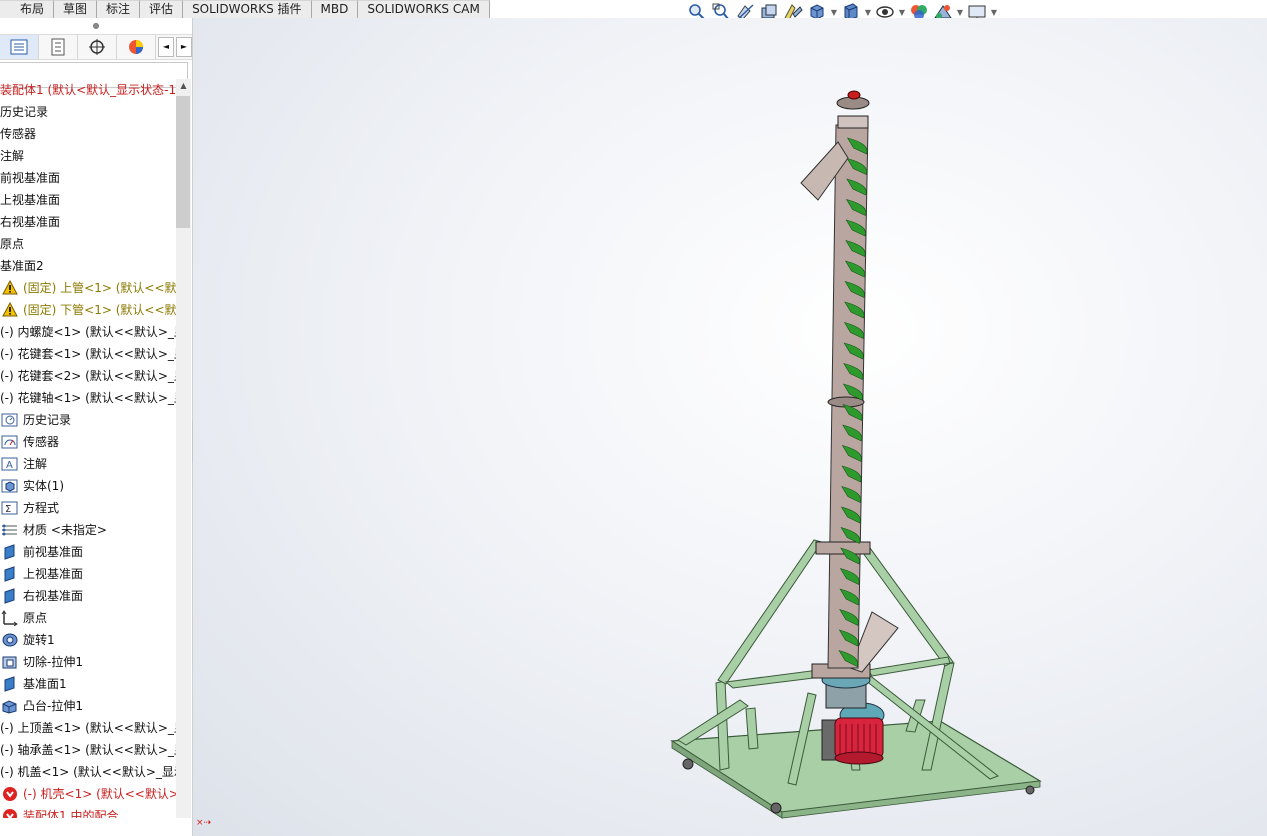 Image resolution: width=1267 pixels, height=836 pixels. Describe the element at coordinates (183, 87) in the screenshot. I see `scroll-up-arrow: ▲` at that location.